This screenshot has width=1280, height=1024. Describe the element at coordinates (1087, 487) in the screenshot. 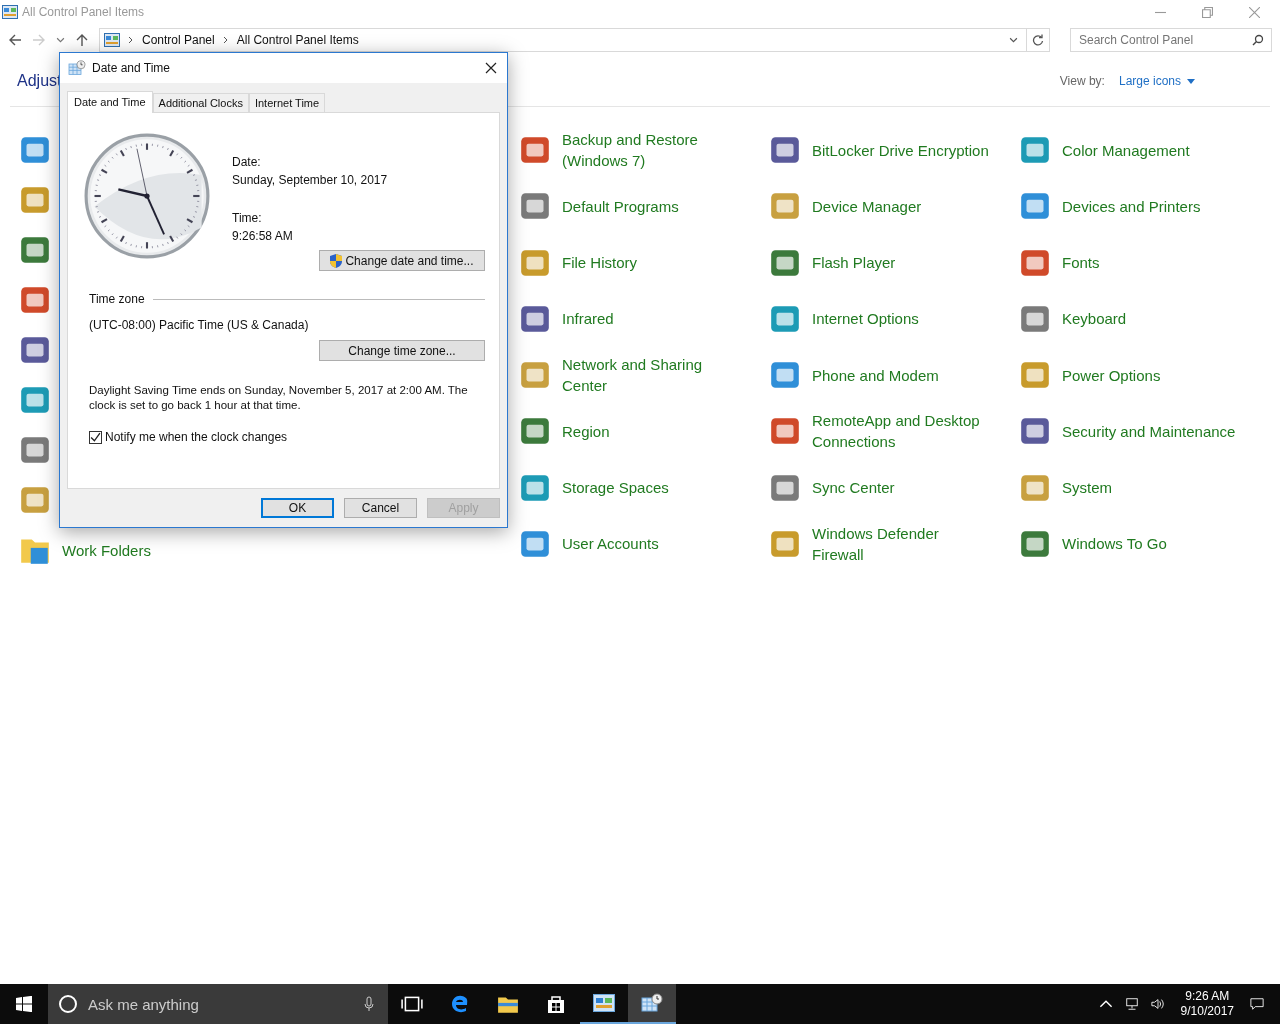

I see `applet-link: System` at that location.